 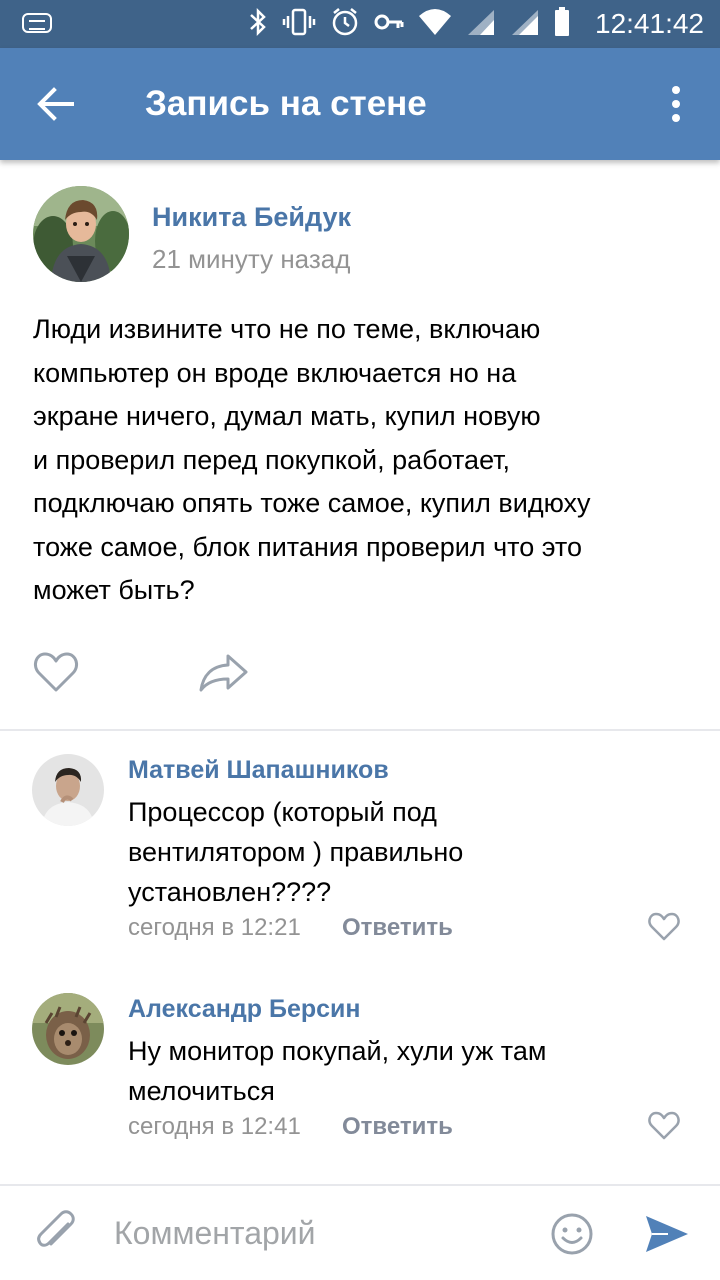 I want to click on more-vertical-icon, so click(x=676, y=104).